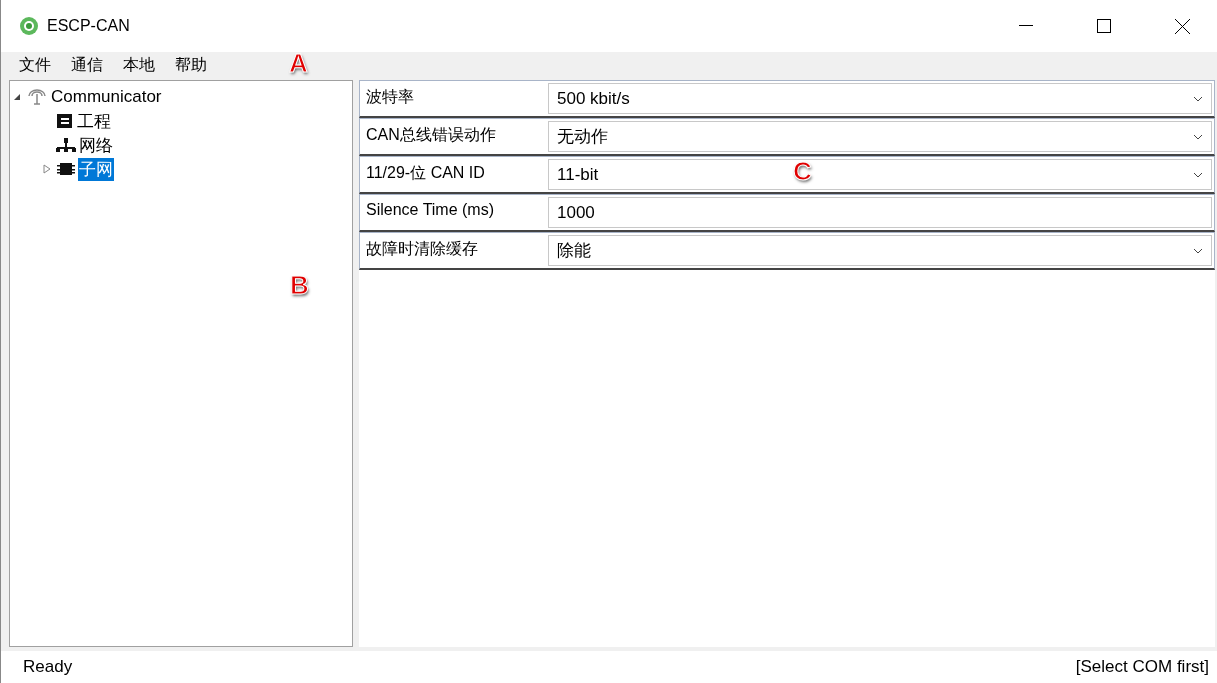  I want to click on dropdown-field: 除能, so click(880, 250).